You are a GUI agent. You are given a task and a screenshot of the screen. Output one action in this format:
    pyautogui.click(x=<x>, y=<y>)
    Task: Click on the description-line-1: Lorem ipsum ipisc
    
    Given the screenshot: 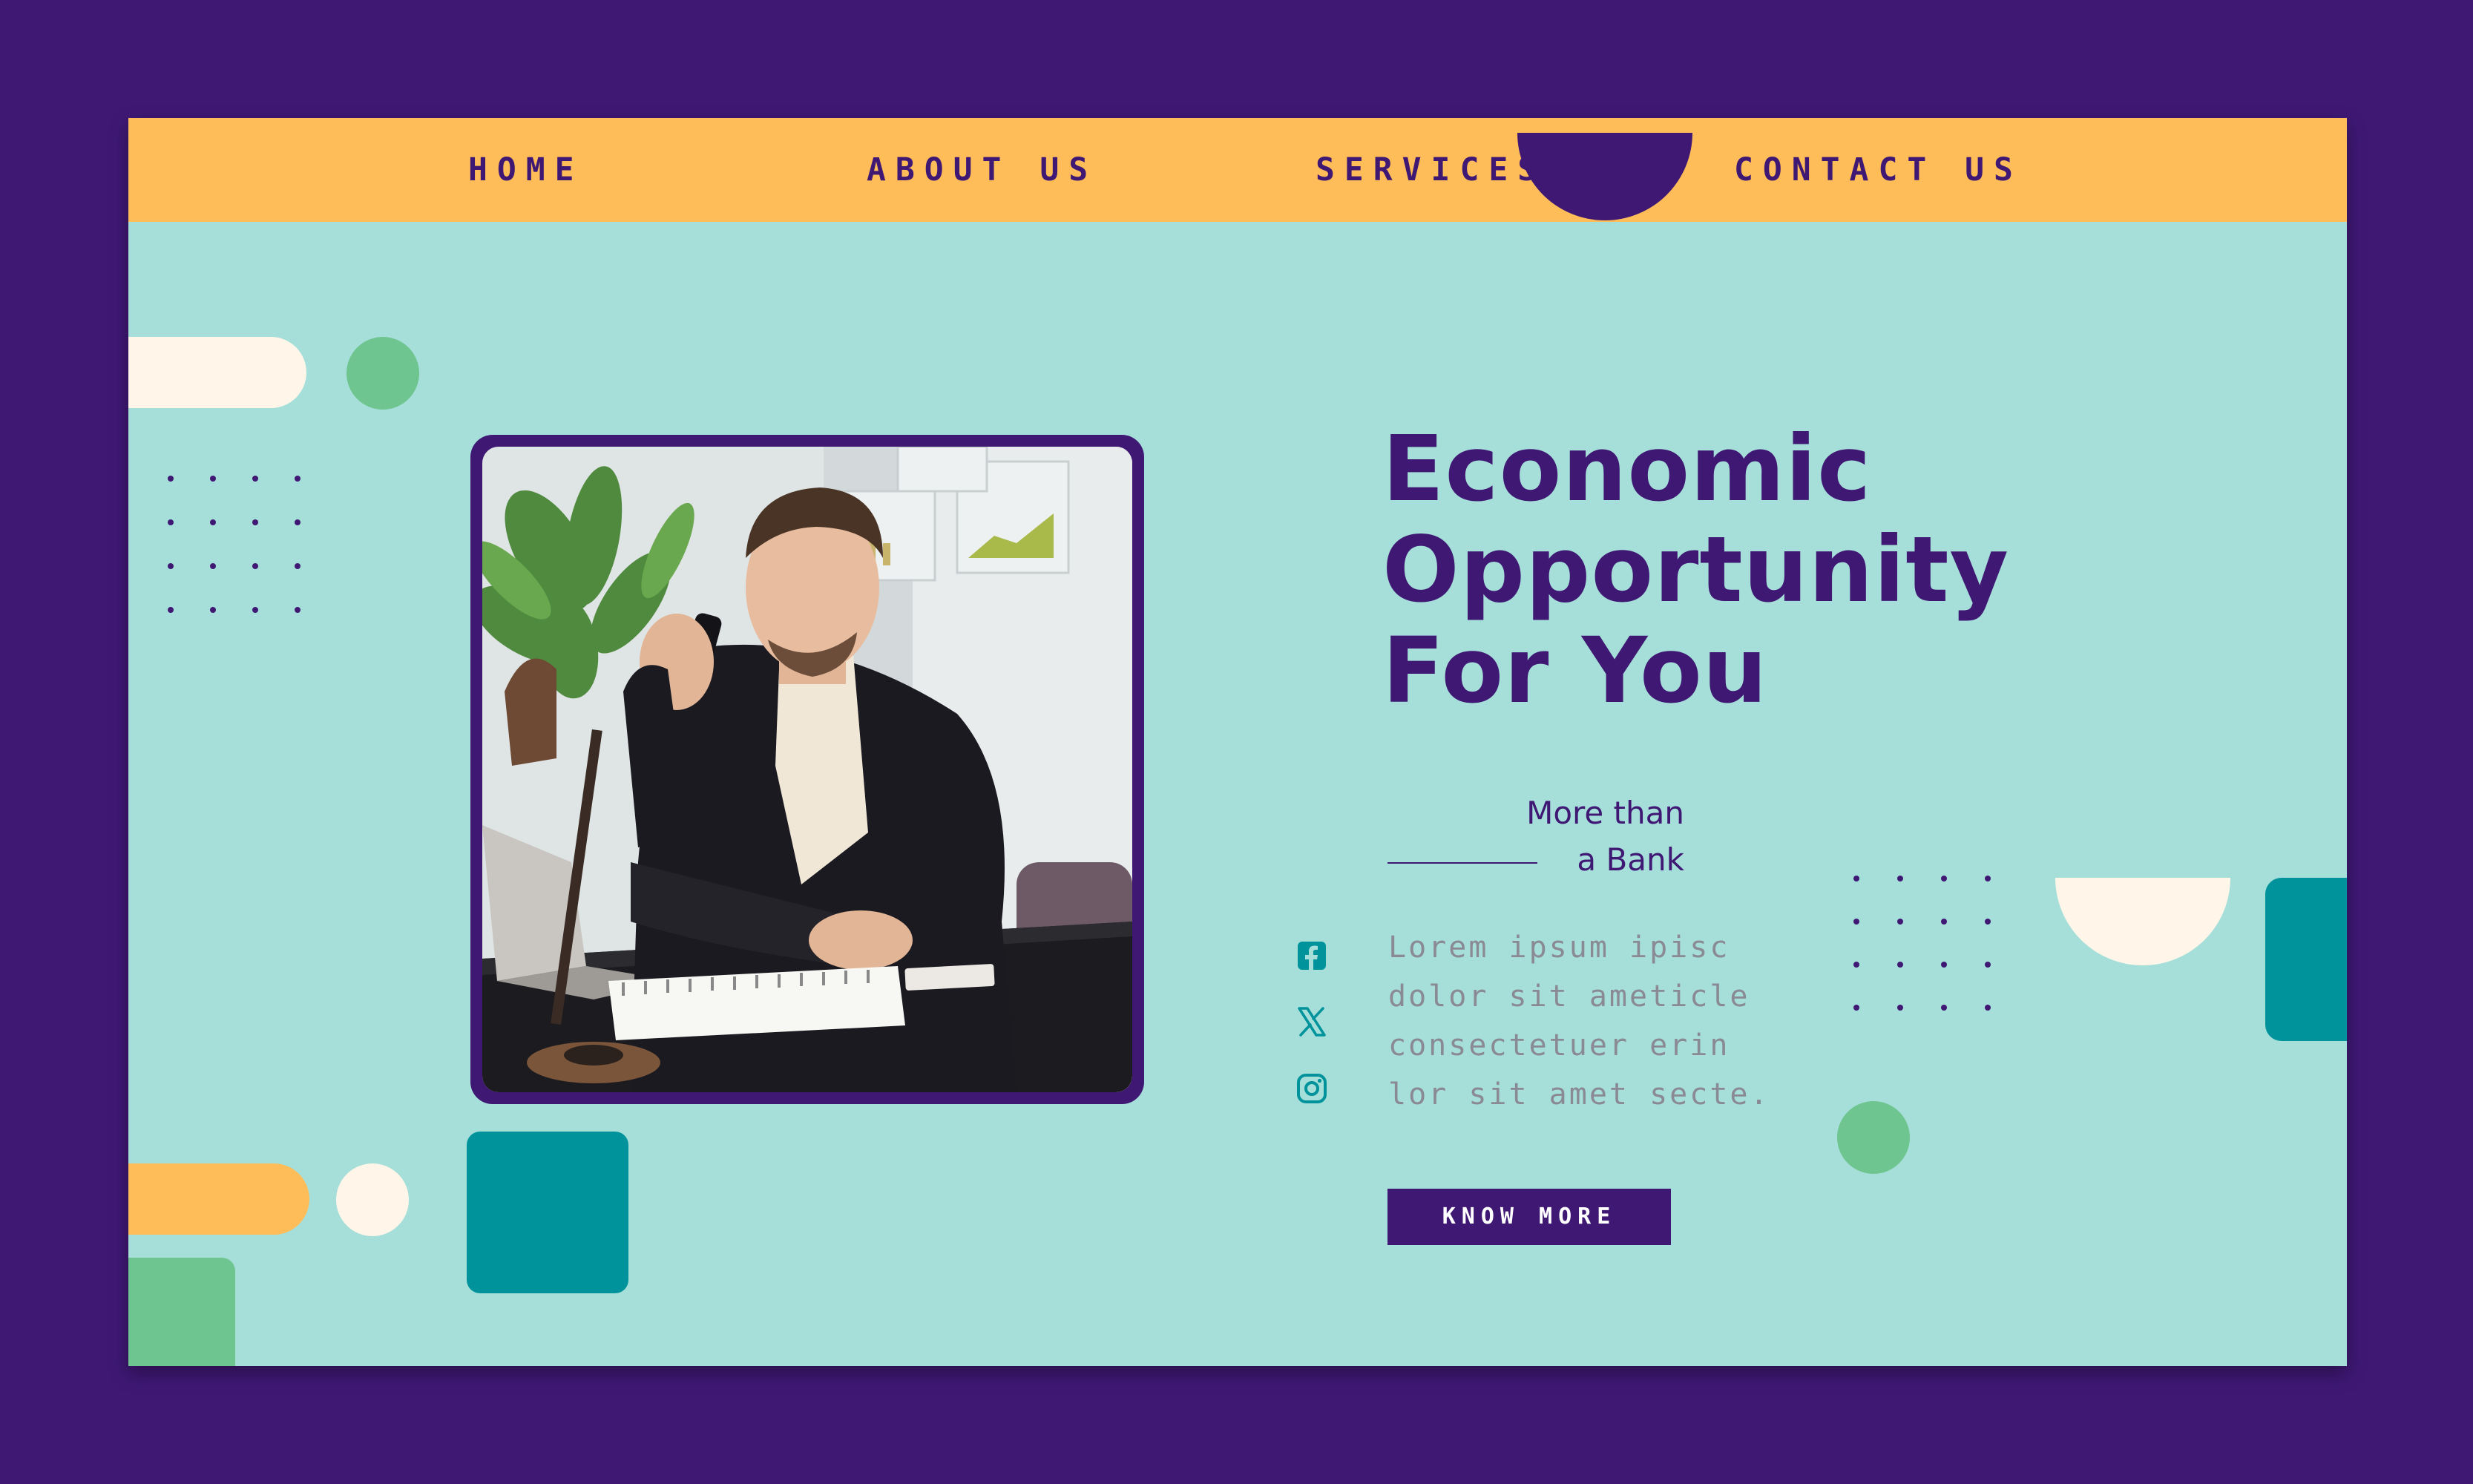 What is the action you would take?
    pyautogui.click(x=1559, y=947)
    